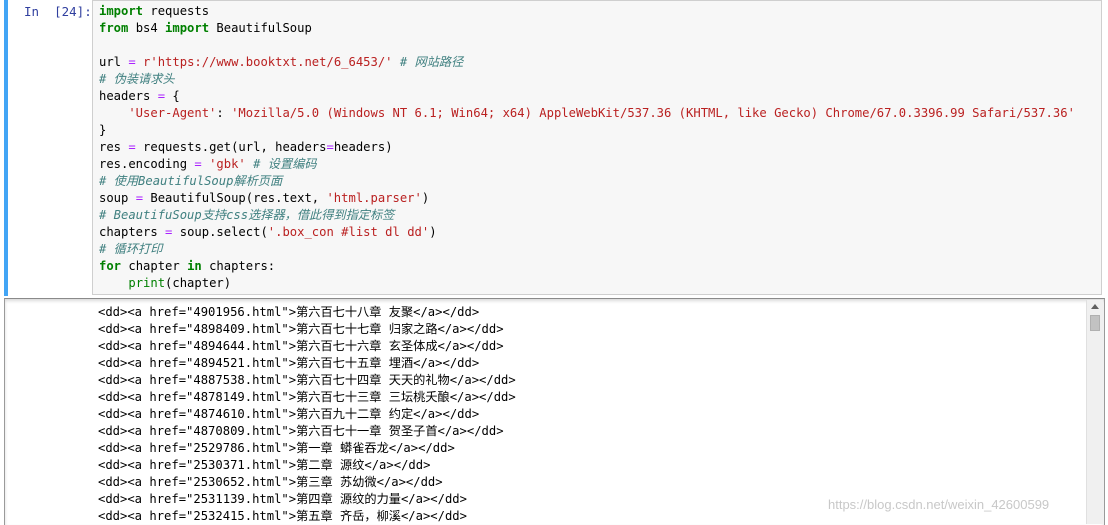 The image size is (1108, 525). I want to click on code-token: 'gbk', so click(223, 164).